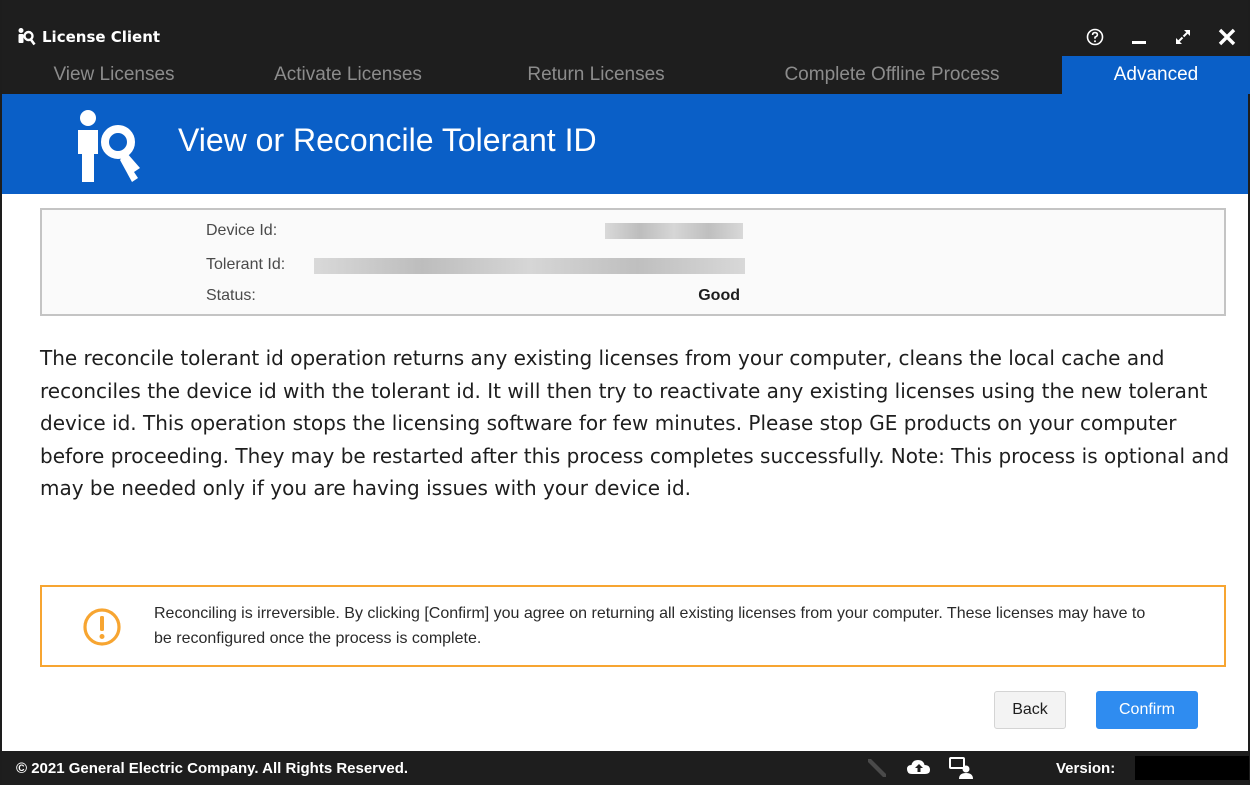 The image size is (1250, 785). I want to click on pen-icon, so click(877, 768).